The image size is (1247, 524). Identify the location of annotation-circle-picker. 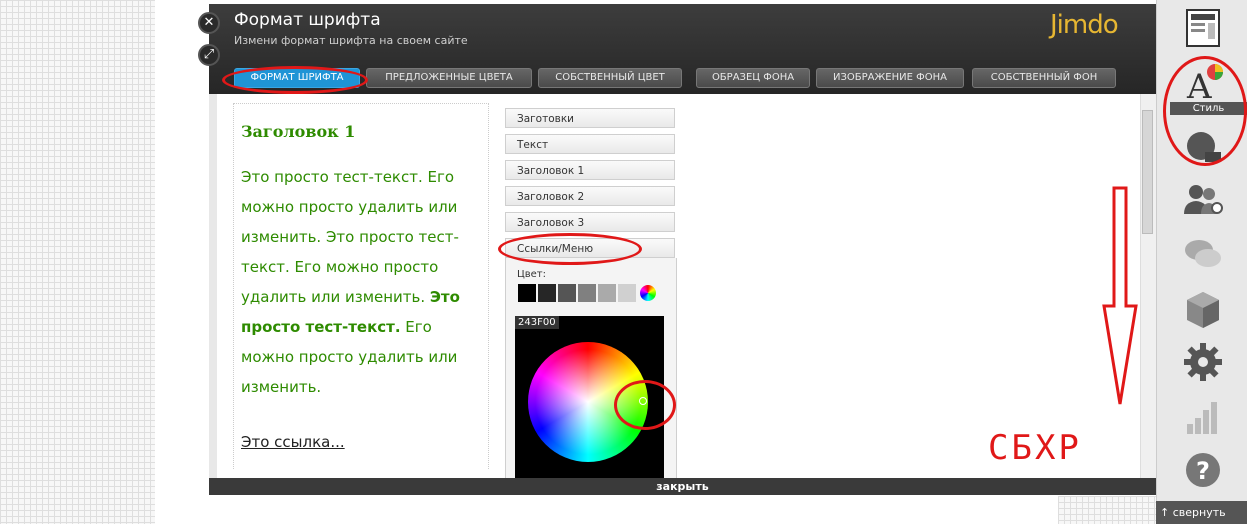
(645, 405).